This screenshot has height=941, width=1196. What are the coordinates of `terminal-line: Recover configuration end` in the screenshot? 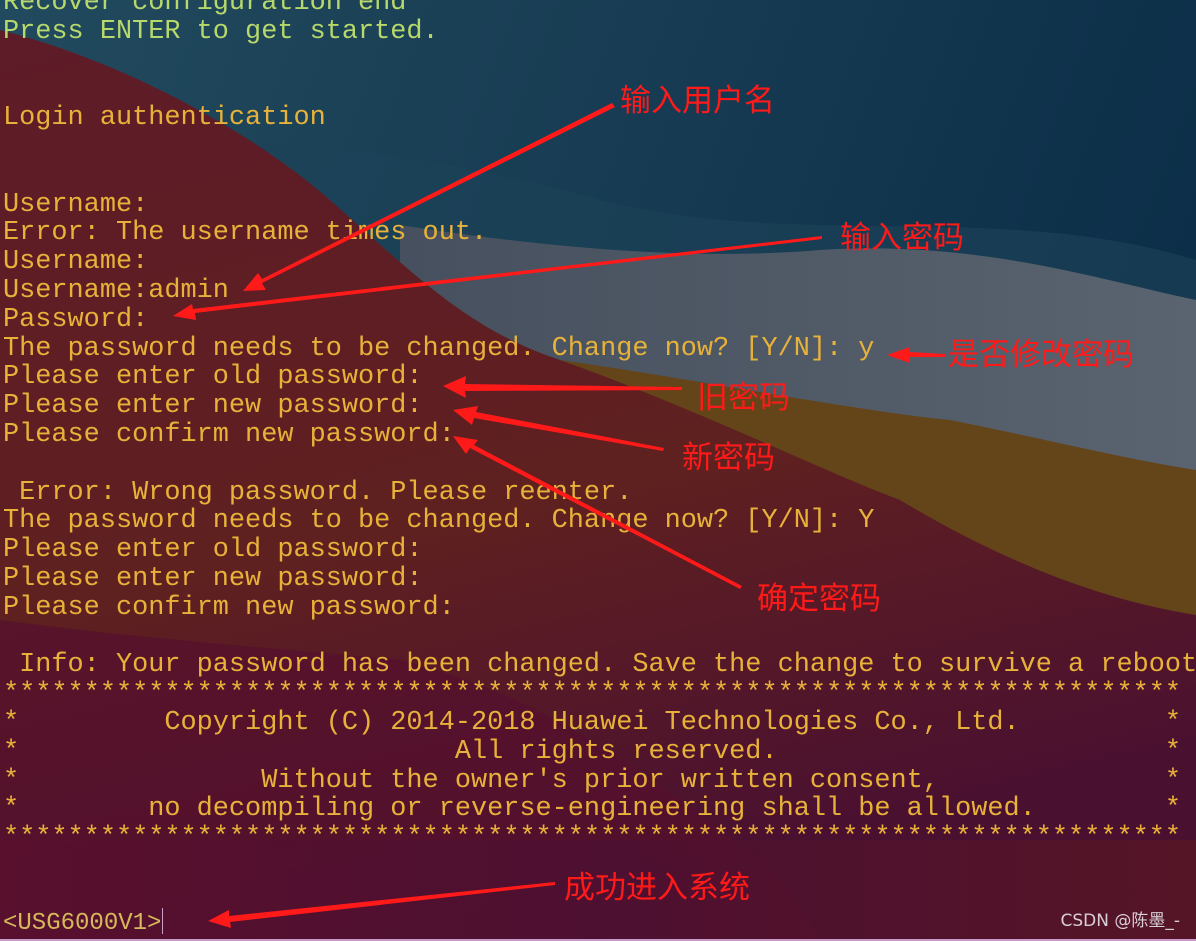 It's located at (205, 9).